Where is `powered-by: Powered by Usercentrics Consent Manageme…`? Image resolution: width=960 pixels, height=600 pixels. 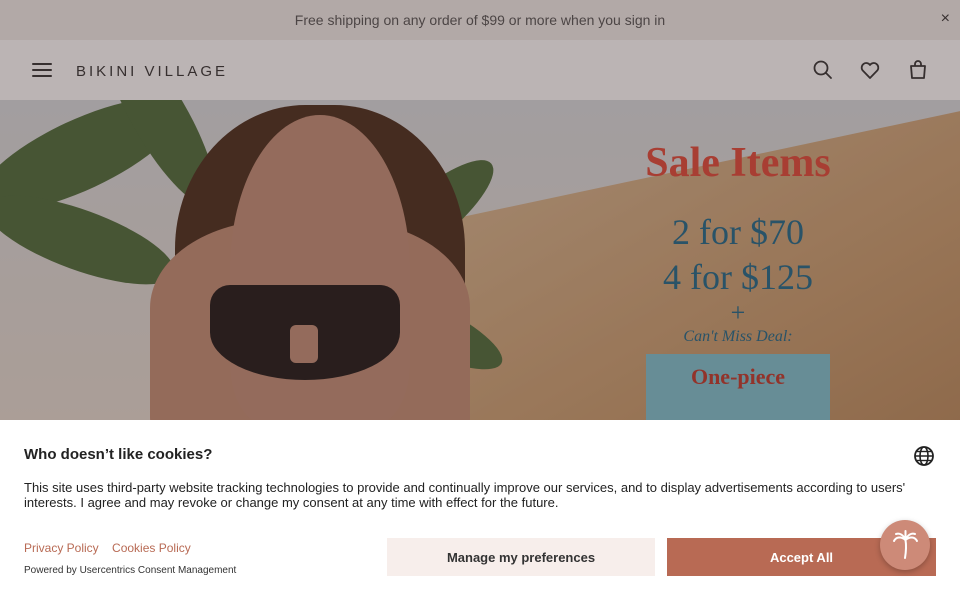 powered-by: Powered by Usercentrics Consent Manageme… is located at coordinates (130, 570).